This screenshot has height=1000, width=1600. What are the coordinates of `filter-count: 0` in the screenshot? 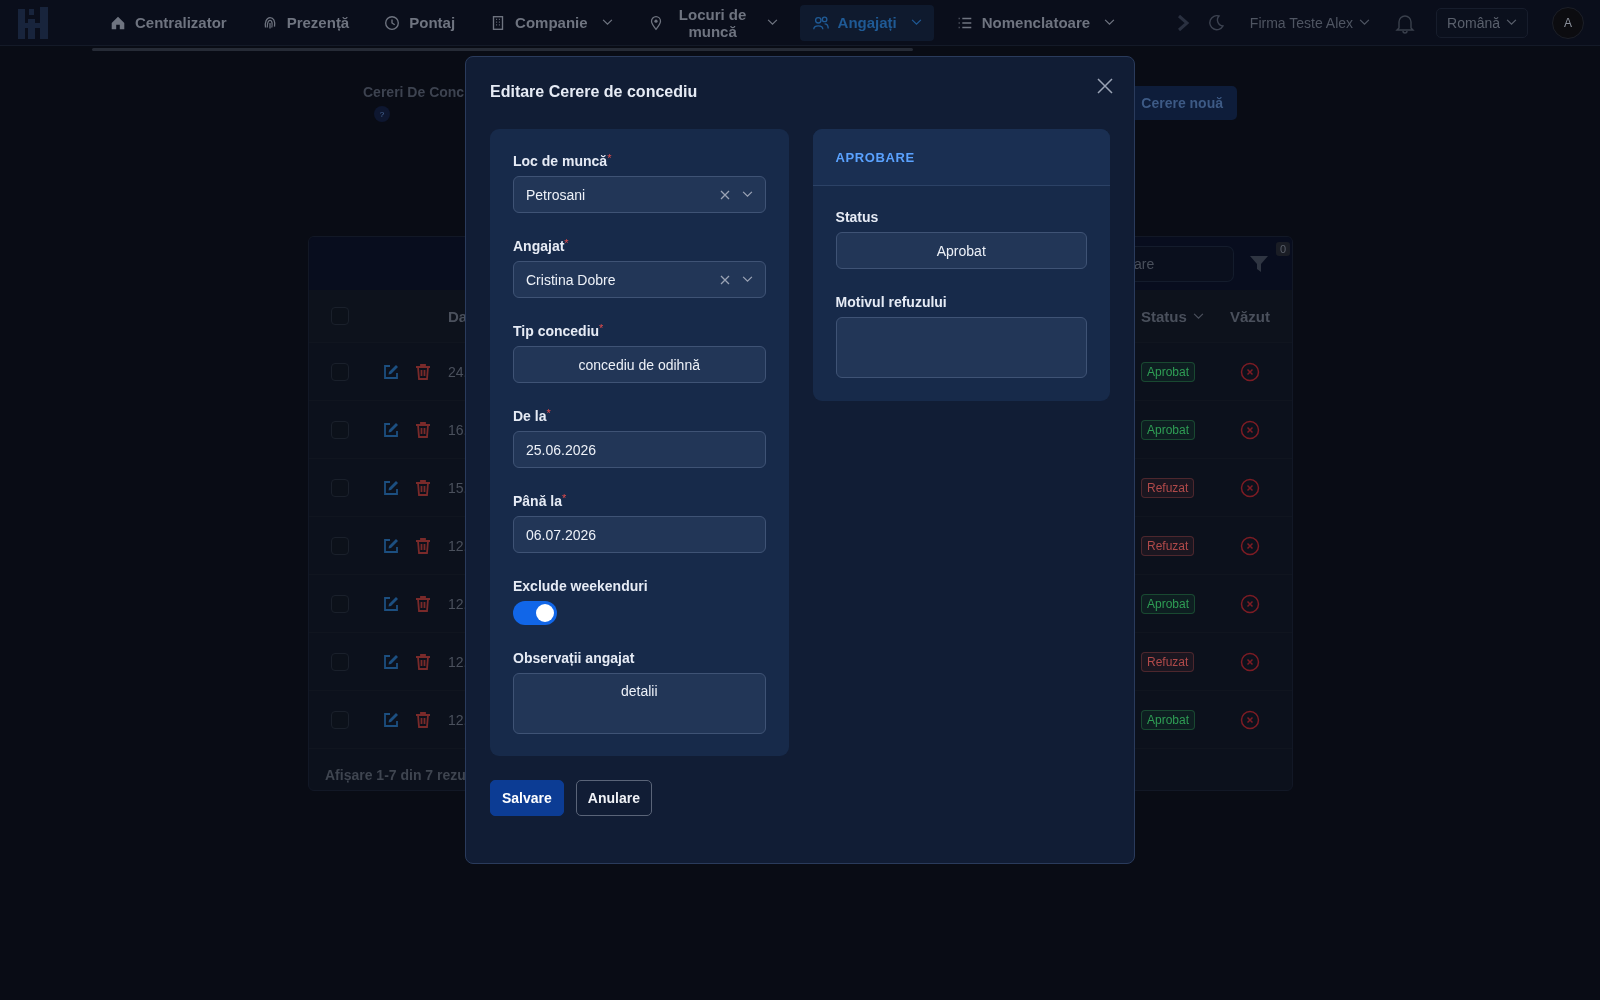 It's located at (1282, 249).